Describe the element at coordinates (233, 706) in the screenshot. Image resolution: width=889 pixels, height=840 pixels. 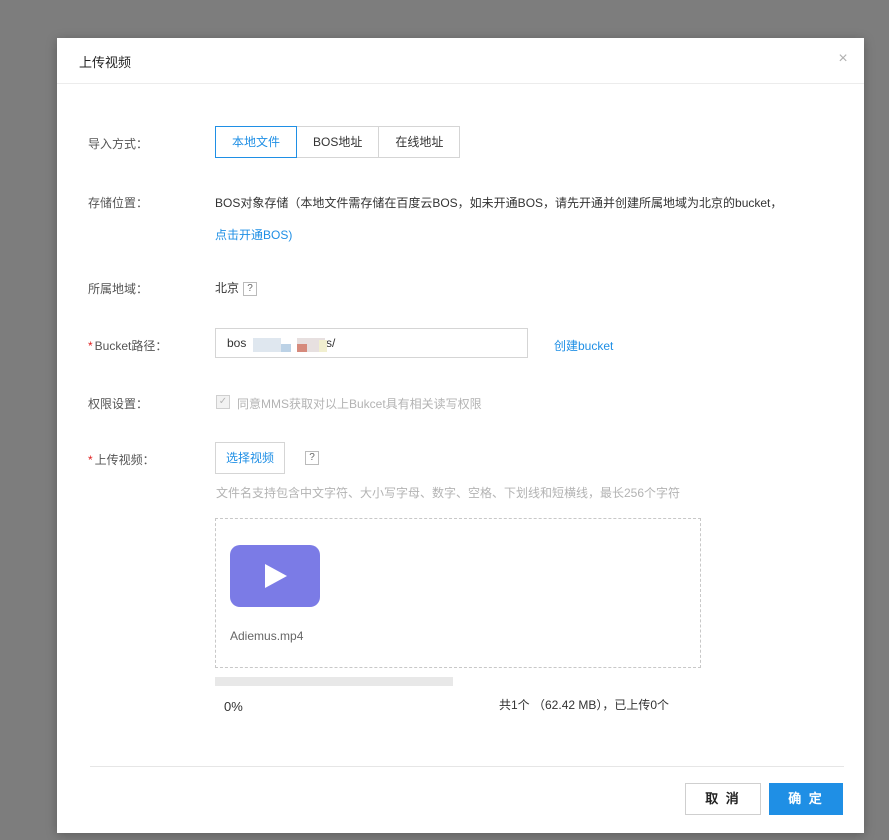
I see `upload-progress-percent: 0%` at that location.